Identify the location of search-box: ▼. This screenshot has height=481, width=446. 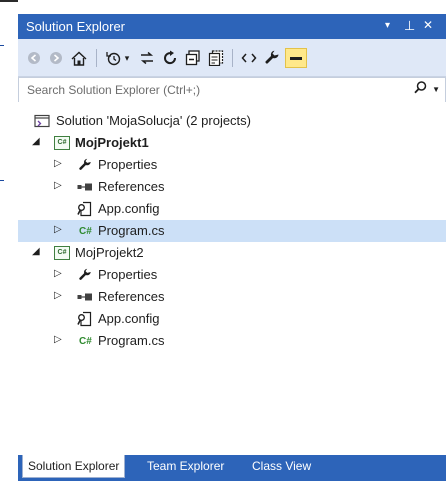
(232, 90).